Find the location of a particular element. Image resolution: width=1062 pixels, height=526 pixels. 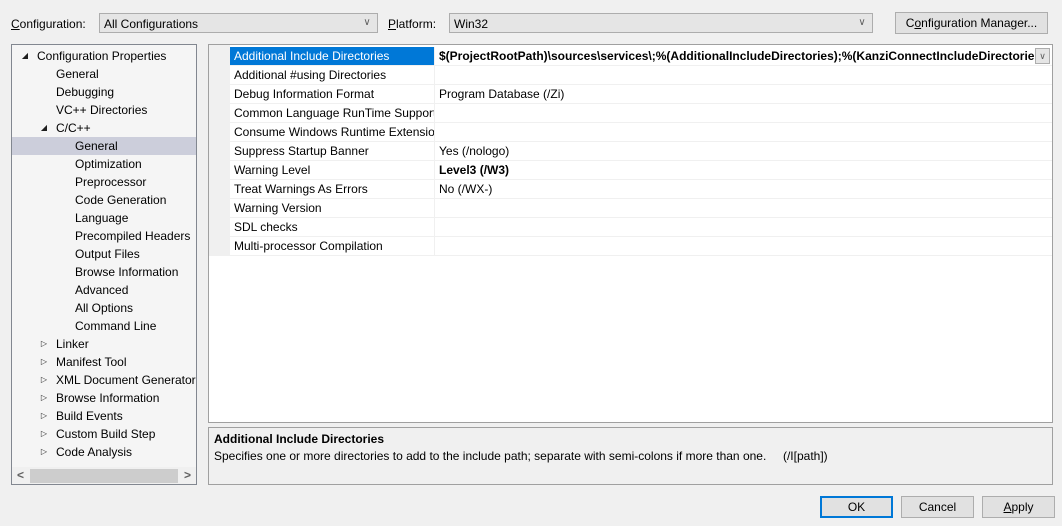

property-name: Common Language RunTime Support is located at coordinates (332, 113).